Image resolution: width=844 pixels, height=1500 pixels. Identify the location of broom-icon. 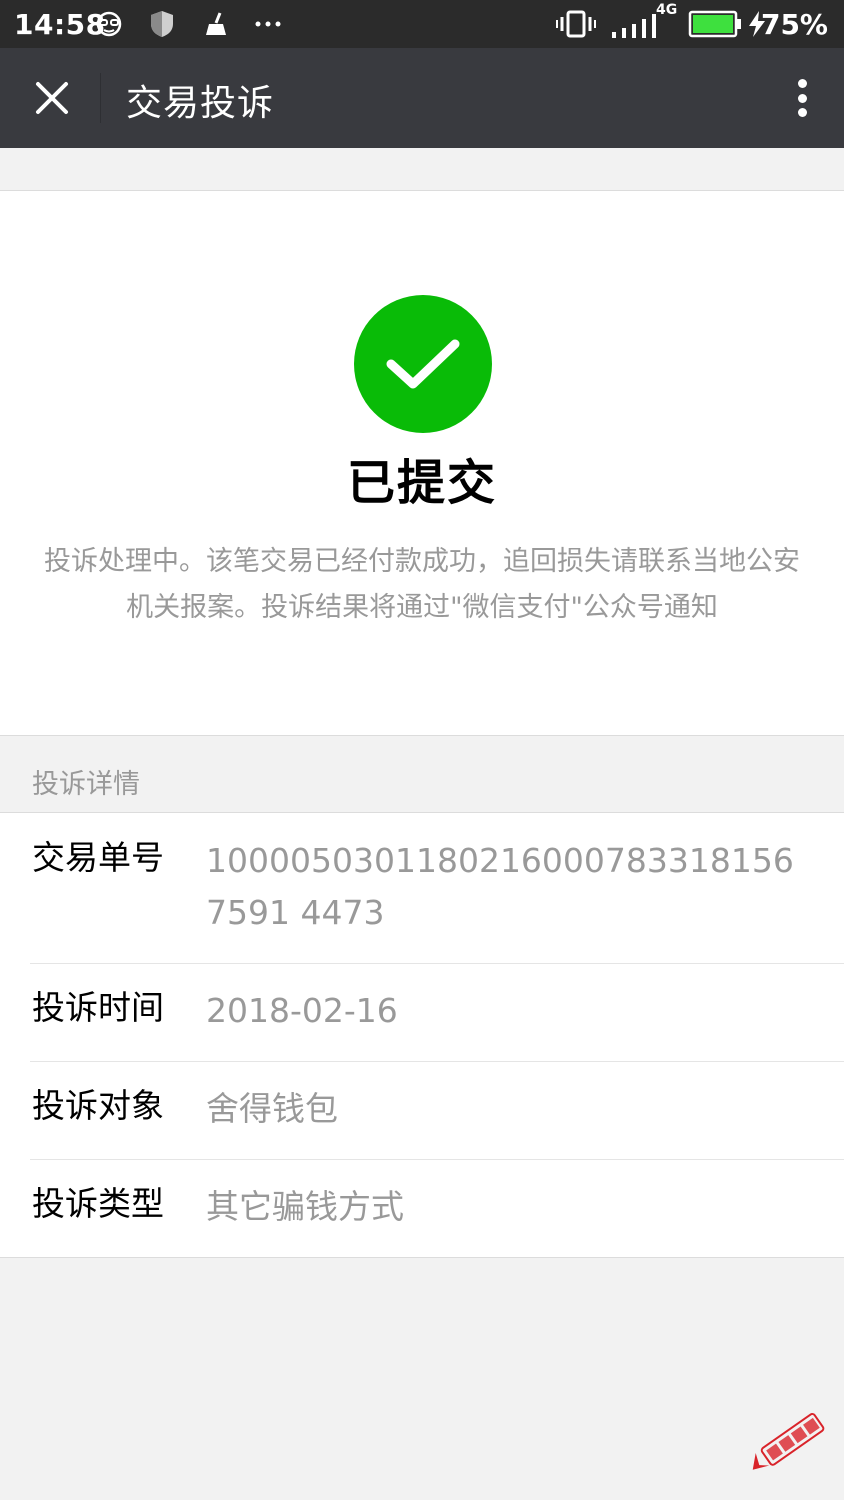
(217, 24).